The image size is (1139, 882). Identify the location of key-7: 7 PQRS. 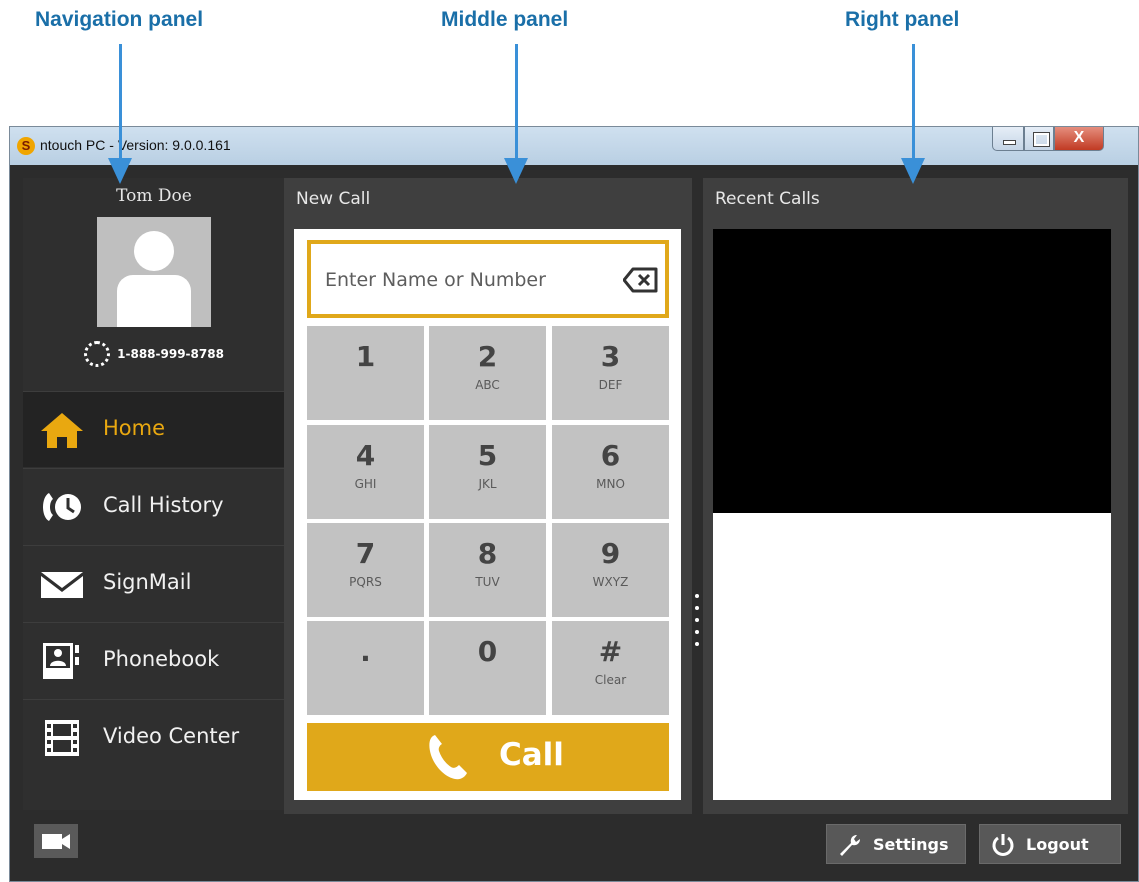
(365, 570).